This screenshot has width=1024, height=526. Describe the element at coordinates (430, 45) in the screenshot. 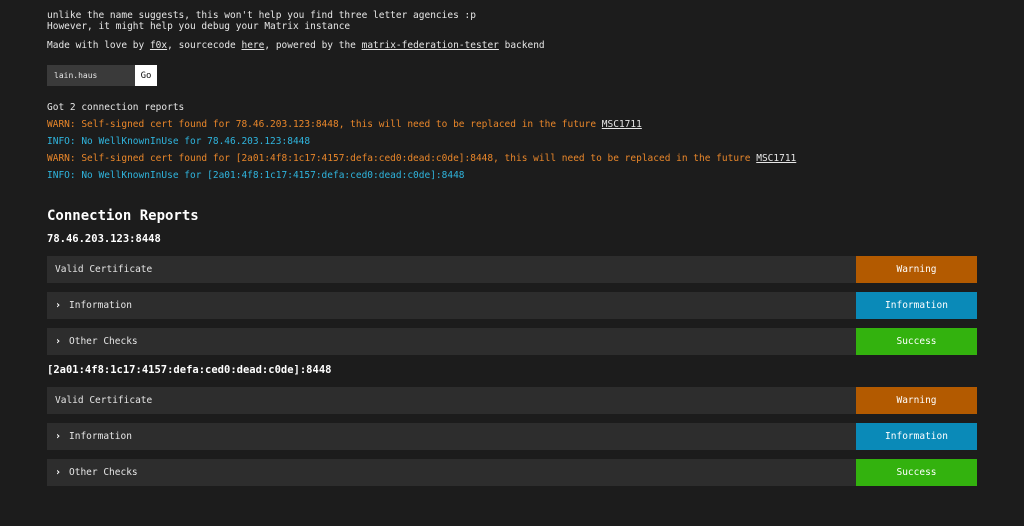

I see `backend-link: matrix-federation-tester` at that location.